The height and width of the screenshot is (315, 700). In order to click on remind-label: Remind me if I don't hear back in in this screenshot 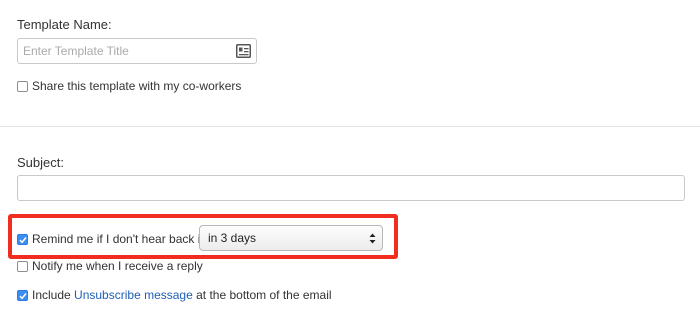, I will do `click(120, 239)`.